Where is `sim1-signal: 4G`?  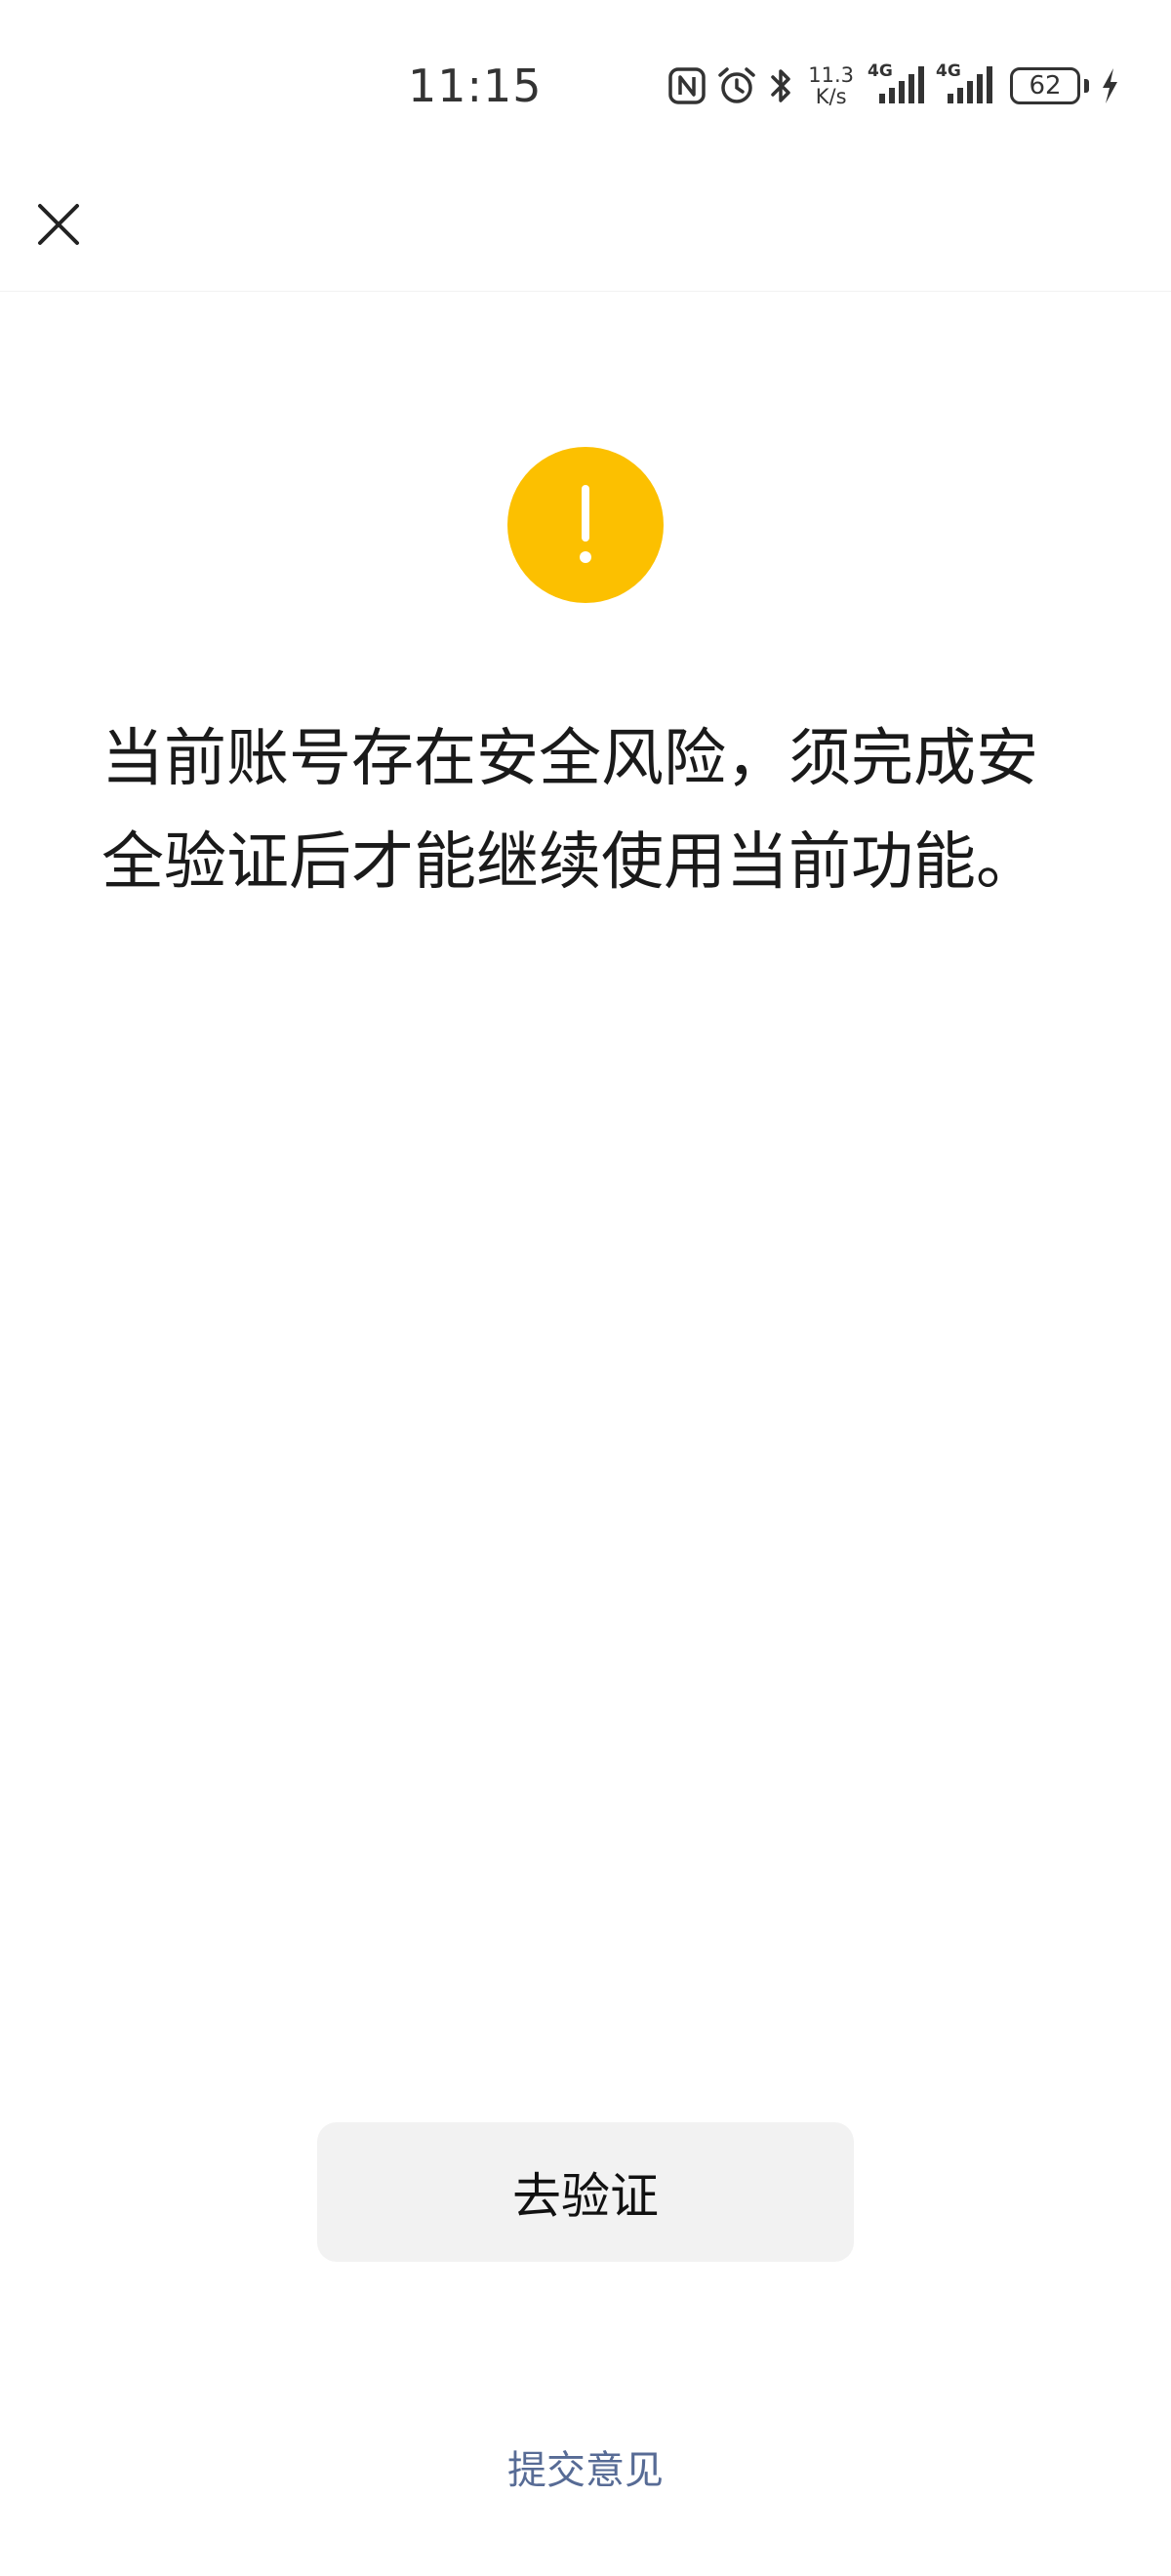 sim1-signal: 4G is located at coordinates (897, 85).